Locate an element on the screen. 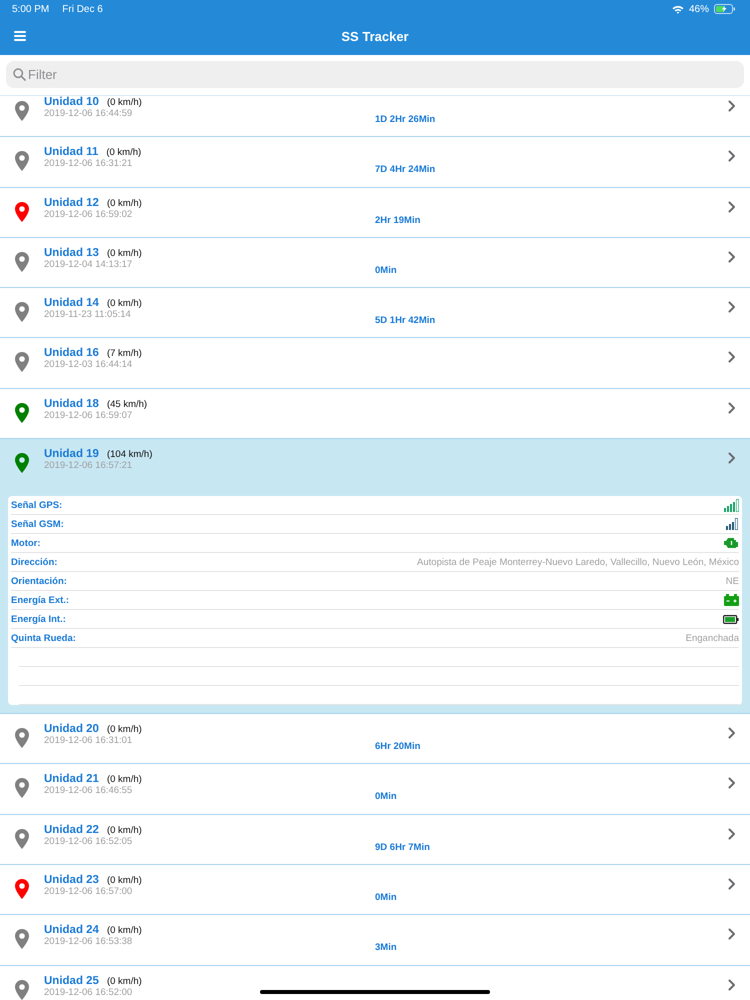 This screenshot has width=750, height=1000. unit-name: Unidad 14 is located at coordinates (71, 303).